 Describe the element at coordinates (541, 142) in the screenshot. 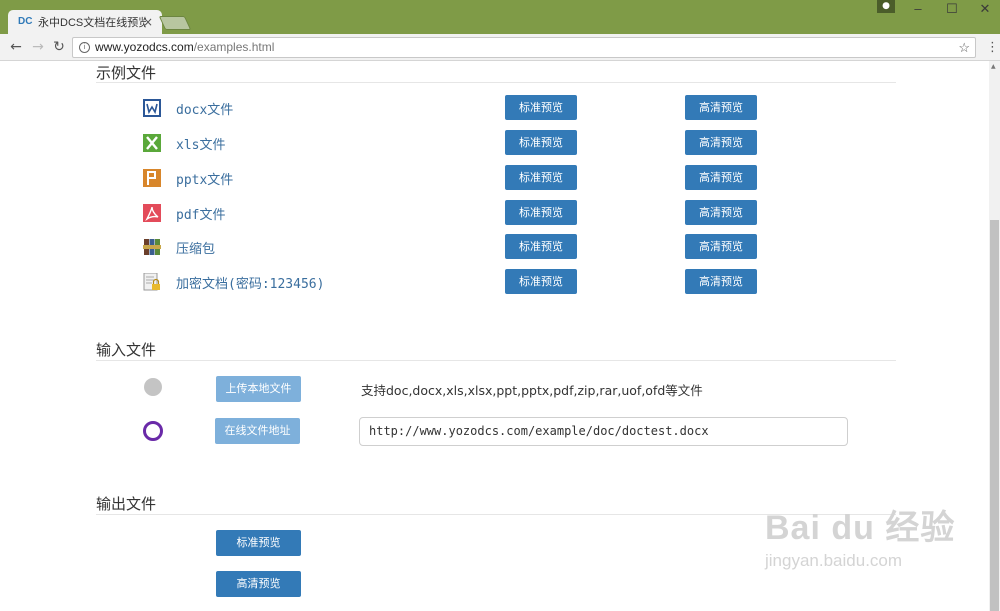

I see `standard-preview-button-xls: 标准预览` at that location.